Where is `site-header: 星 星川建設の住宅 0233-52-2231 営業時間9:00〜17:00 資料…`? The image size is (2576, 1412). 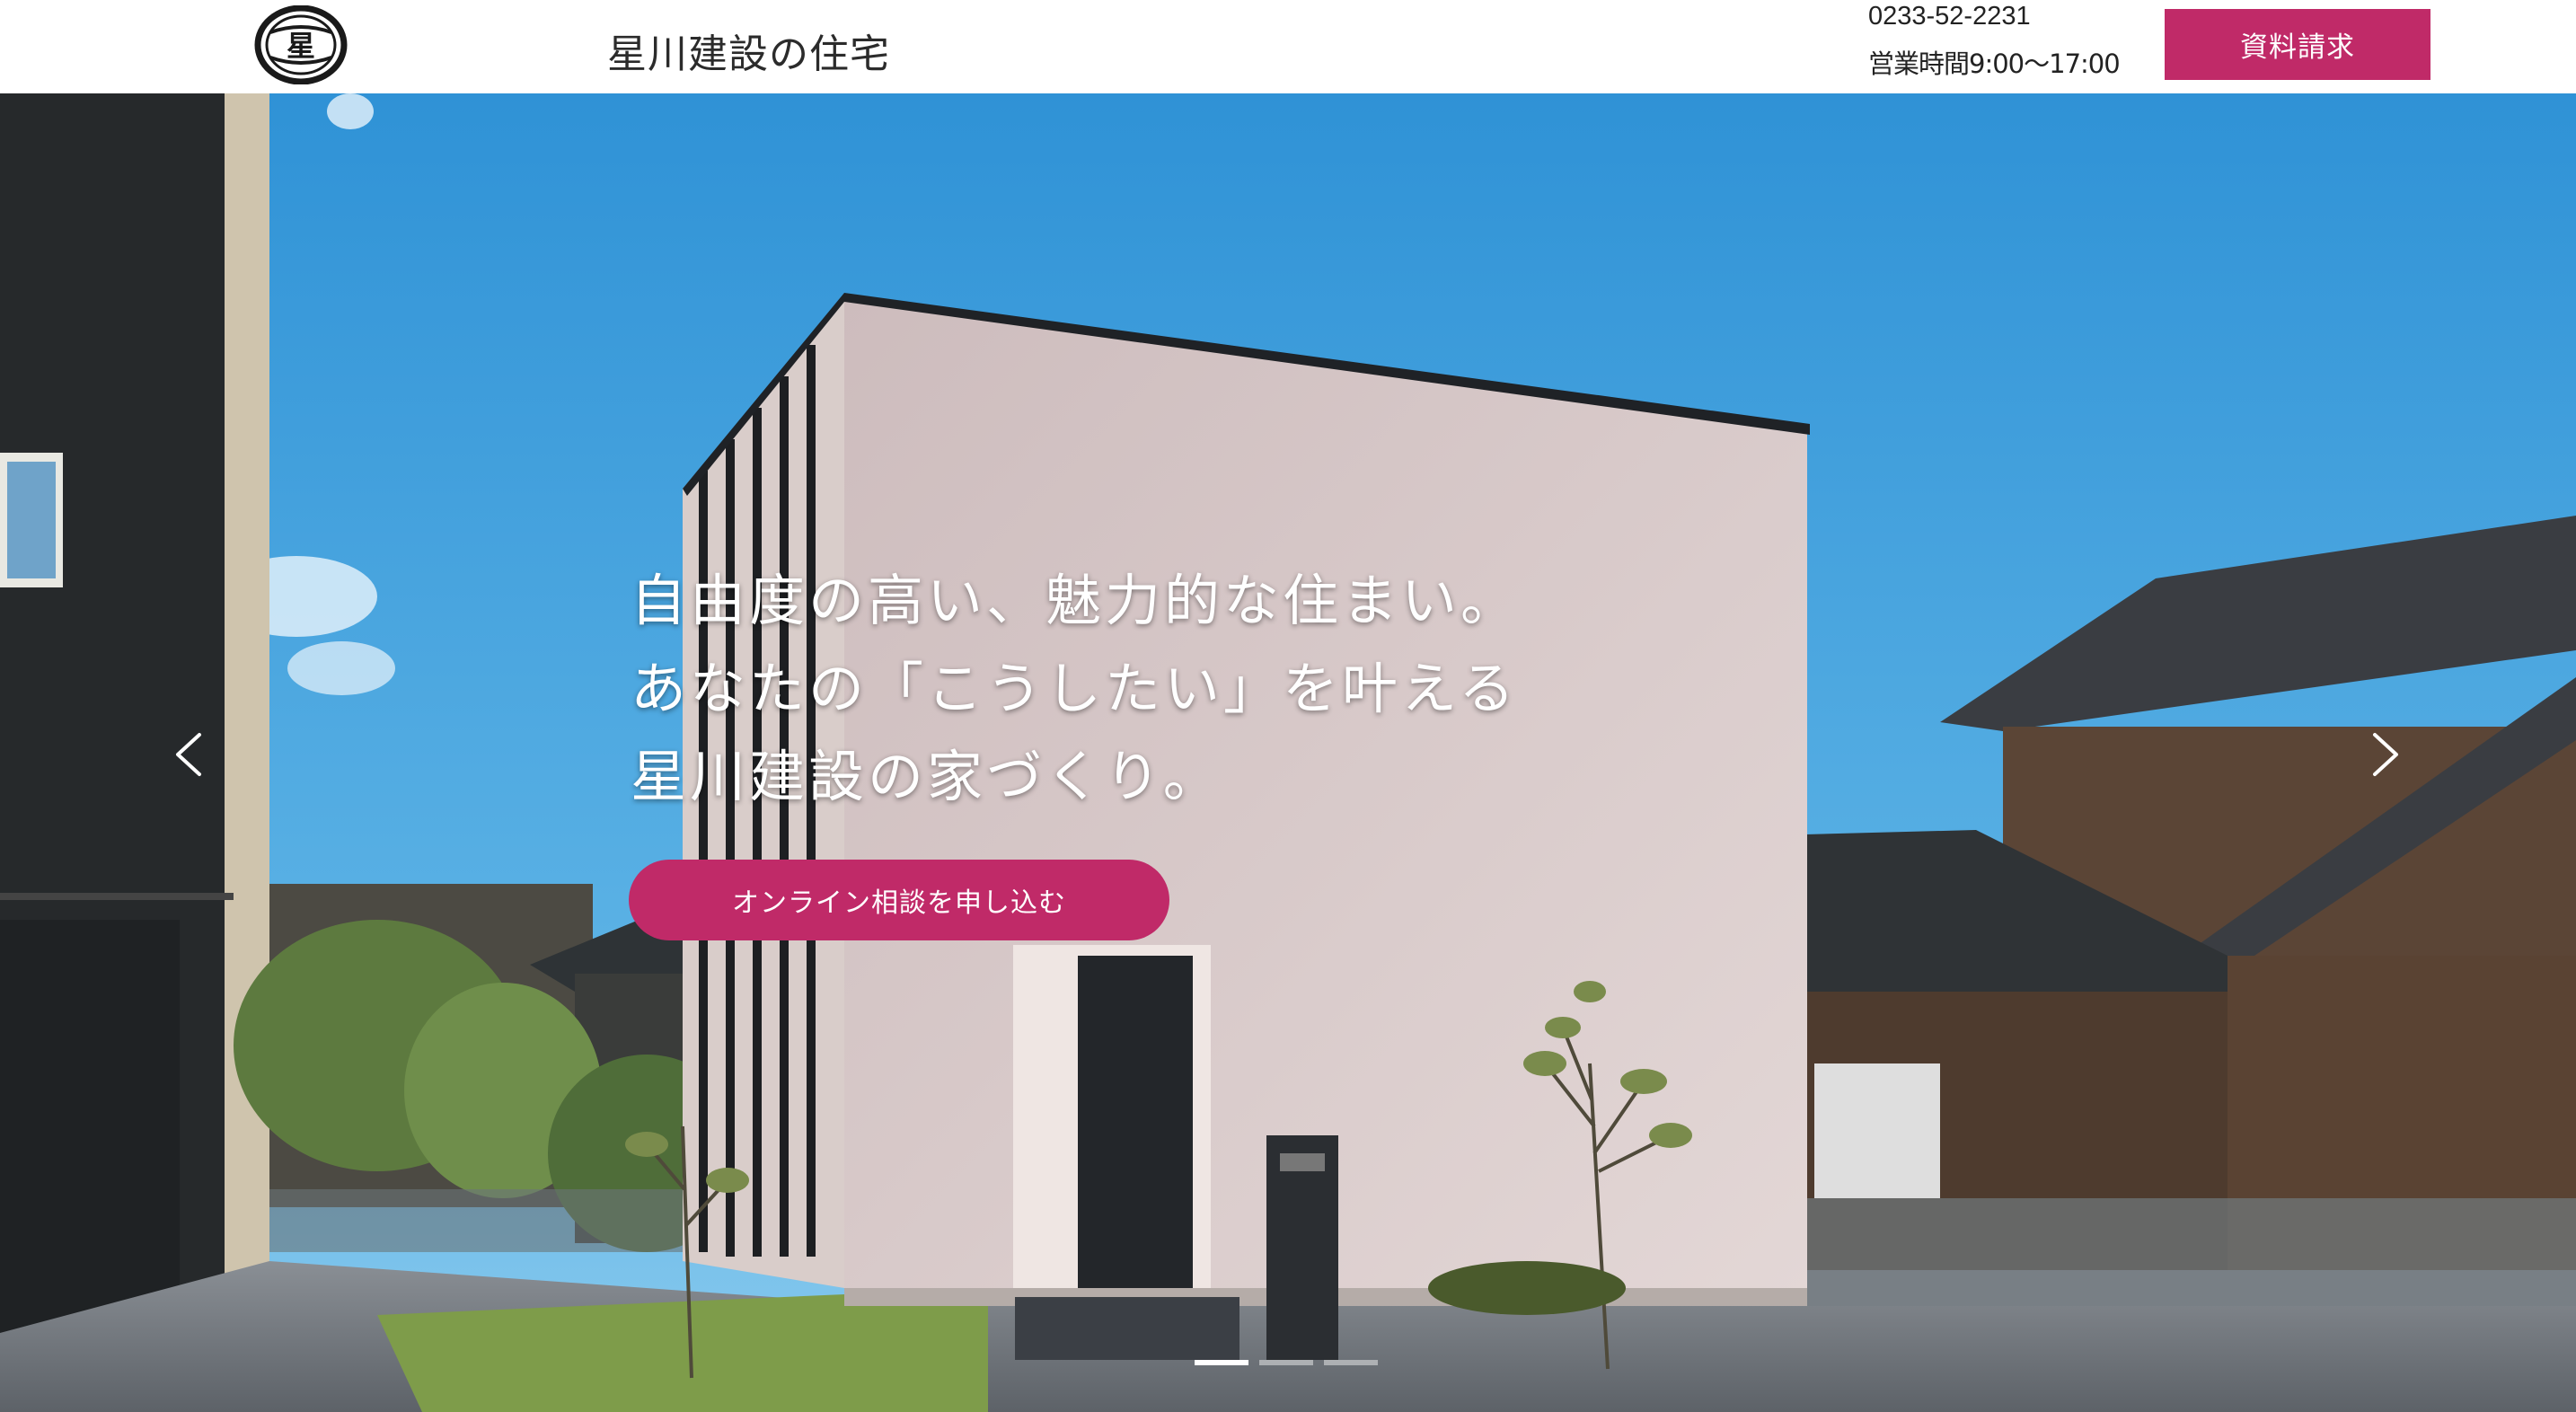 site-header: 星 星川建設の住宅 0233-52-2231 営業時間9:00〜17:00 資料… is located at coordinates (1288, 46).